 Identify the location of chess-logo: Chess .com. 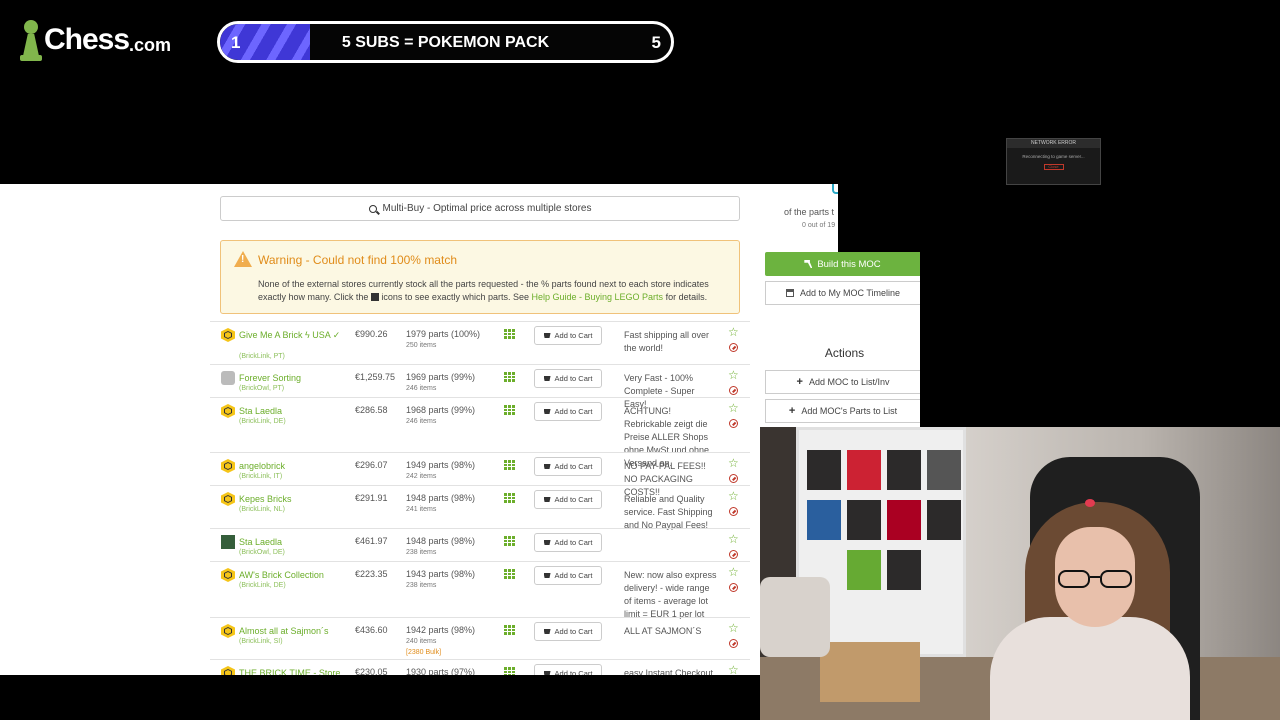
(95, 40).